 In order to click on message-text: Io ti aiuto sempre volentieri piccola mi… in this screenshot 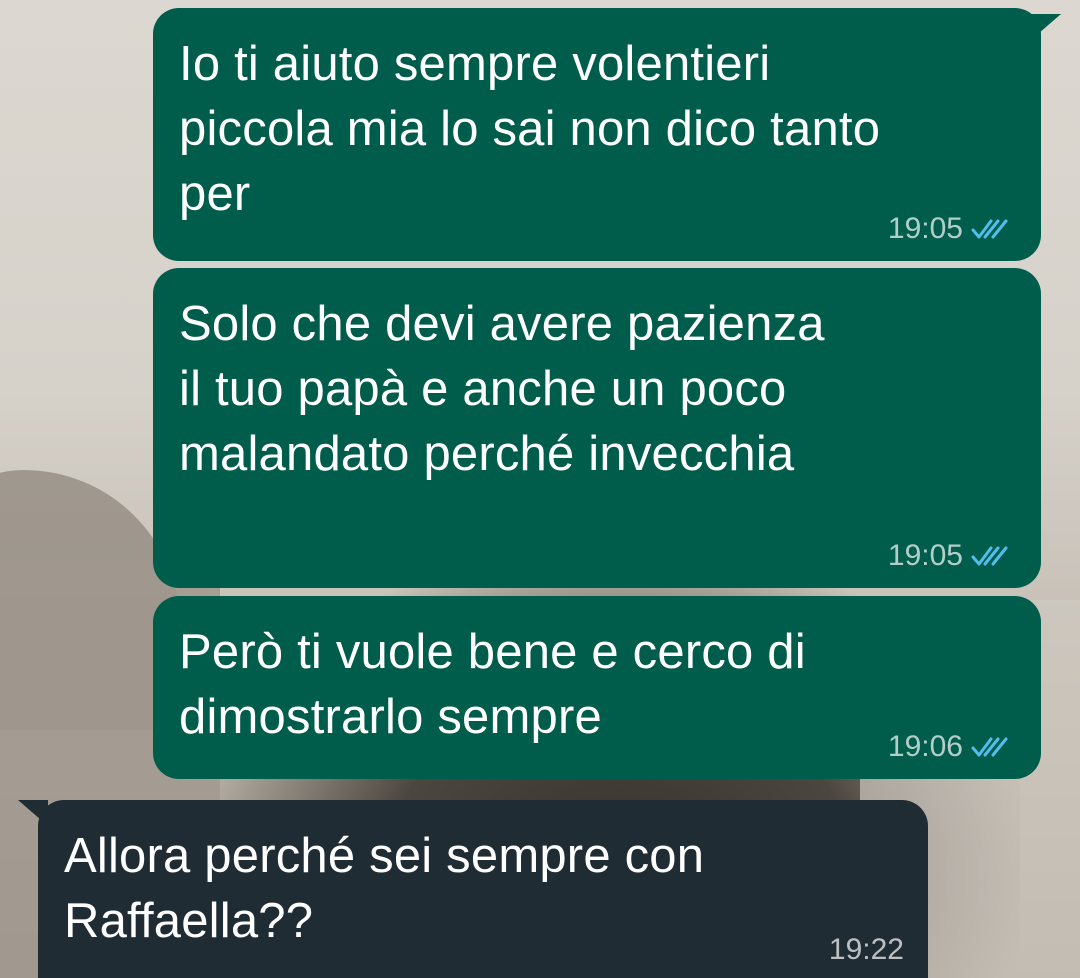, I will do `click(530, 129)`.